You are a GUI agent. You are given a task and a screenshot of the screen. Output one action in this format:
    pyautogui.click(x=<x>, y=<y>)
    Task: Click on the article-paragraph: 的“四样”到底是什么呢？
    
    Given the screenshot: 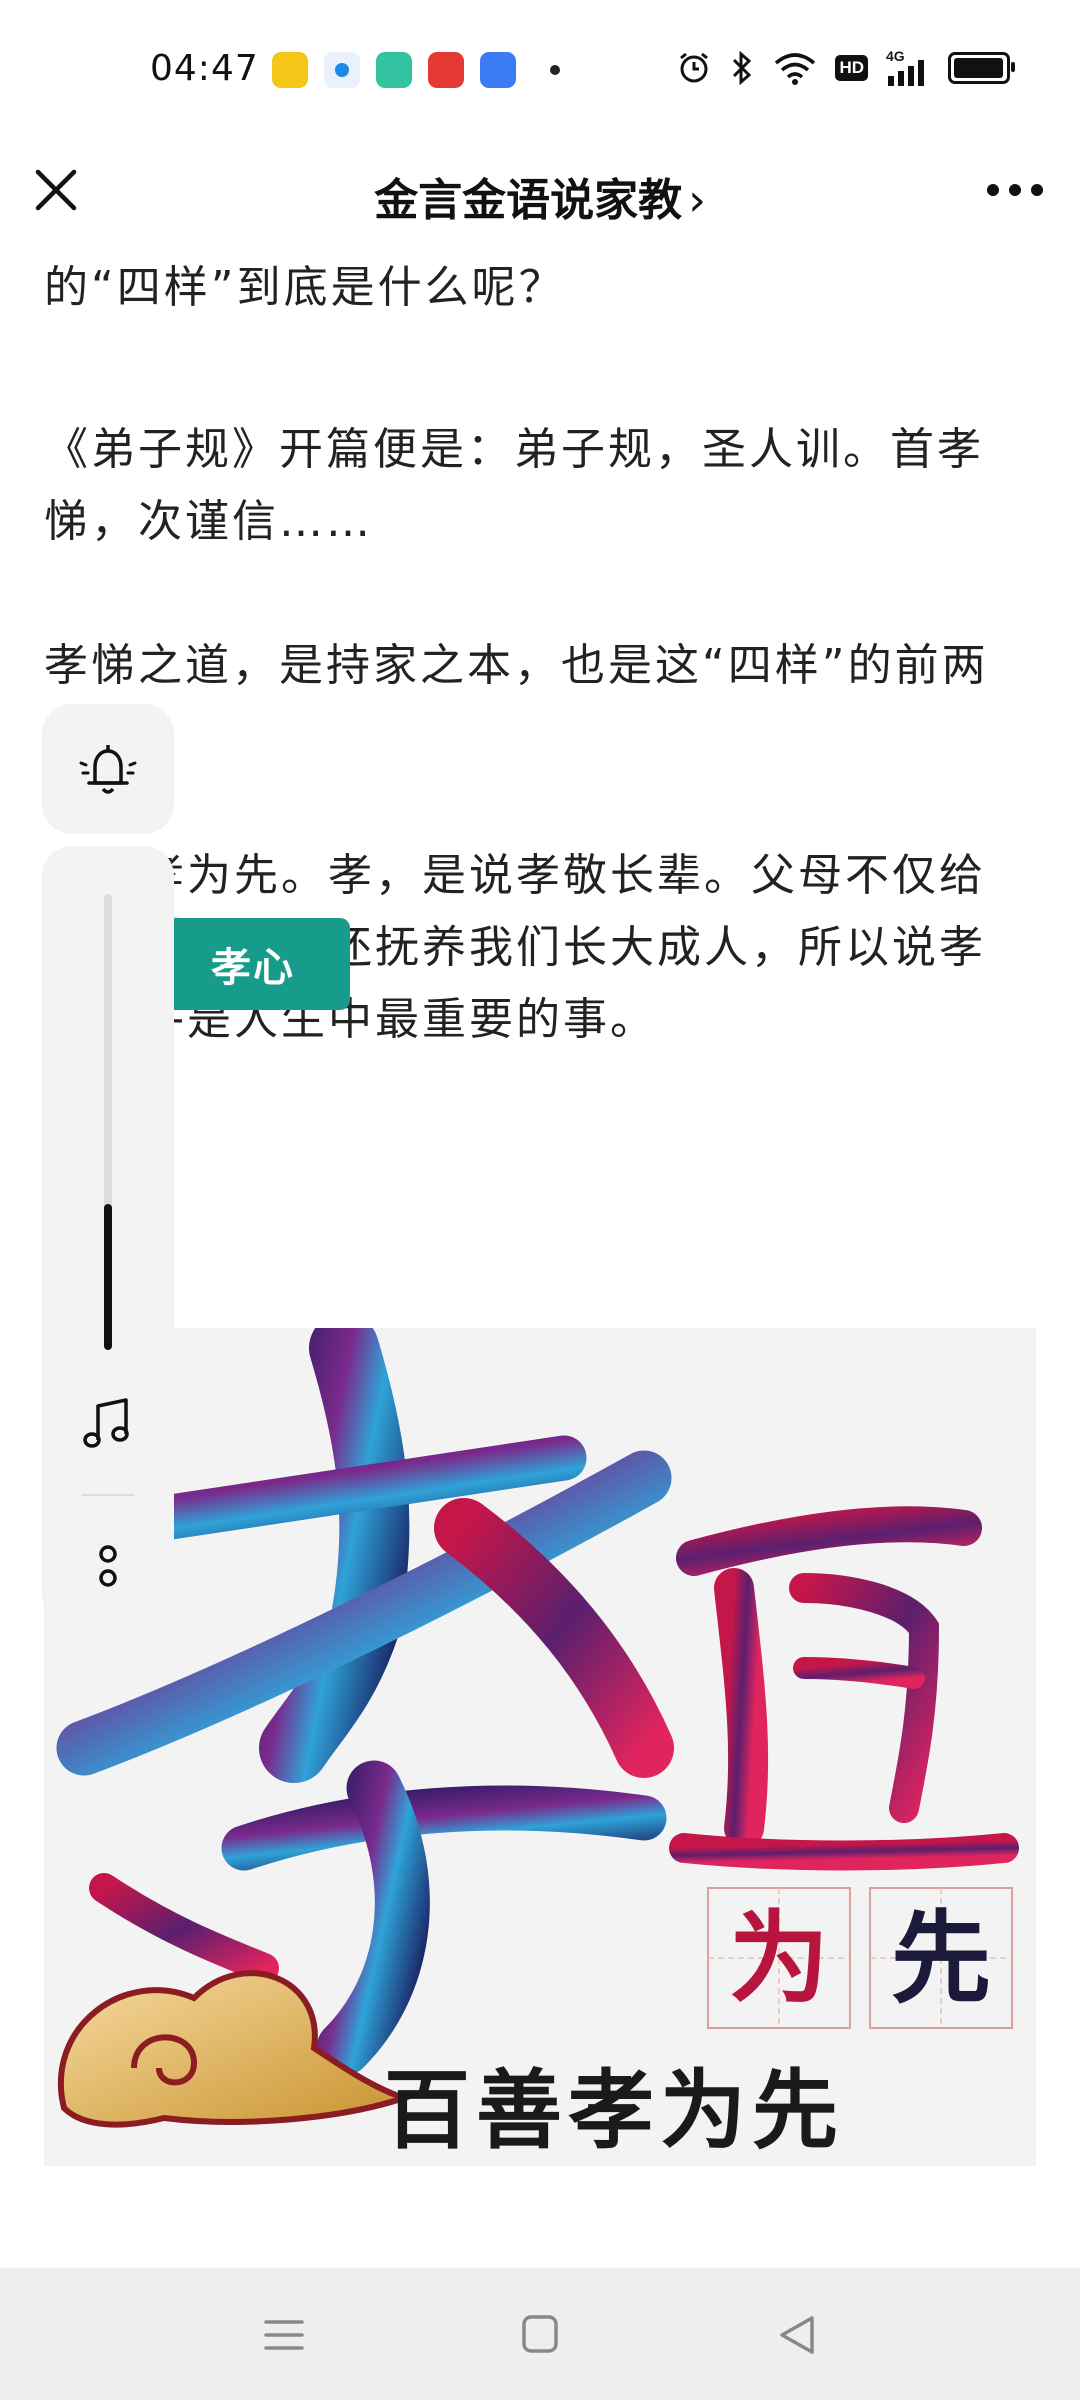 What is the action you would take?
    pyautogui.click(x=305, y=287)
    